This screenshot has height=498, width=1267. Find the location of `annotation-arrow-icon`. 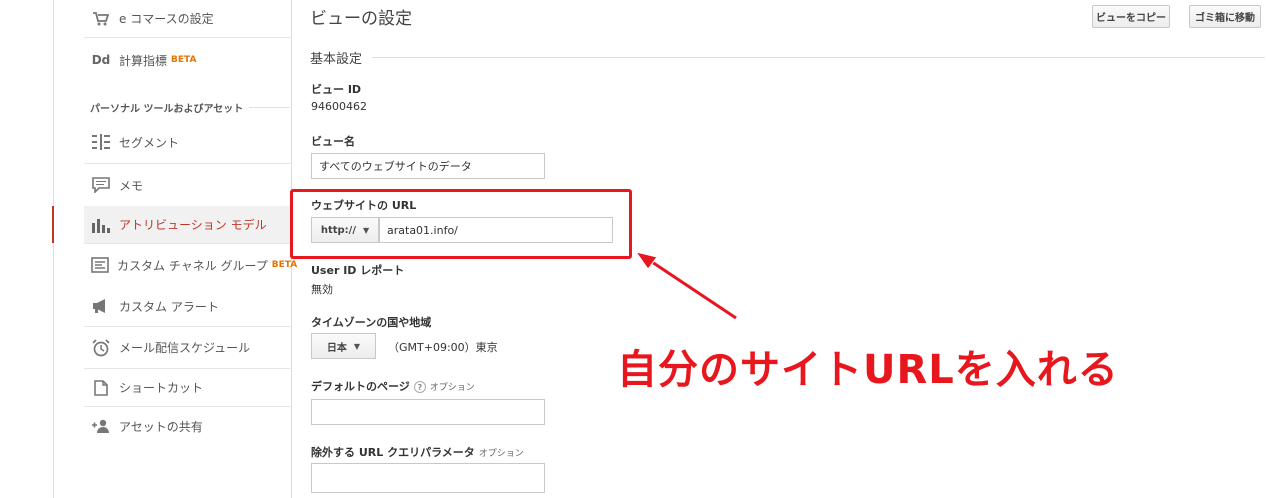

annotation-arrow-icon is located at coordinates (686, 286).